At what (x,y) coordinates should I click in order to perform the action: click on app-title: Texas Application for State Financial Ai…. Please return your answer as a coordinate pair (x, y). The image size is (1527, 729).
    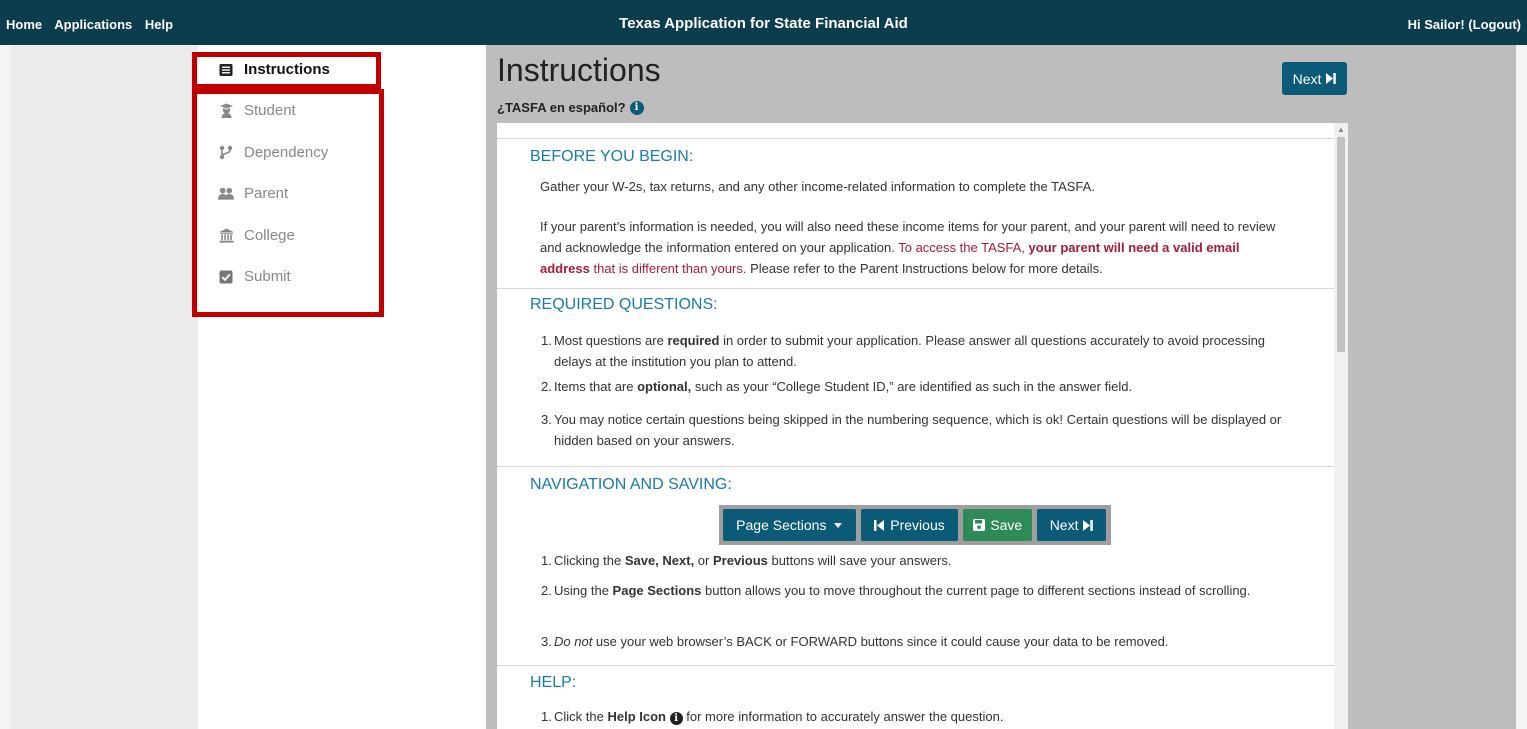
    Looking at the image, I should click on (763, 23).